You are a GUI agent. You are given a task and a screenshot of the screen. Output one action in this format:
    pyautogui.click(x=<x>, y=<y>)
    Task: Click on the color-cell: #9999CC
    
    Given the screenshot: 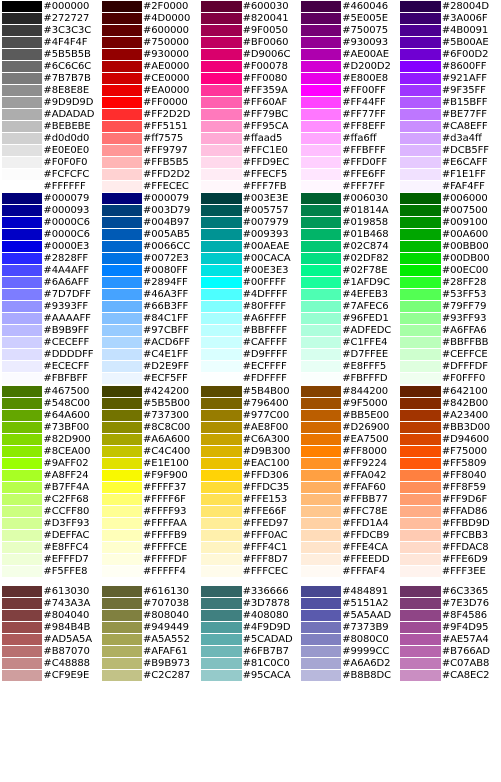 What is the action you would take?
    pyautogui.click(x=350, y=652)
    